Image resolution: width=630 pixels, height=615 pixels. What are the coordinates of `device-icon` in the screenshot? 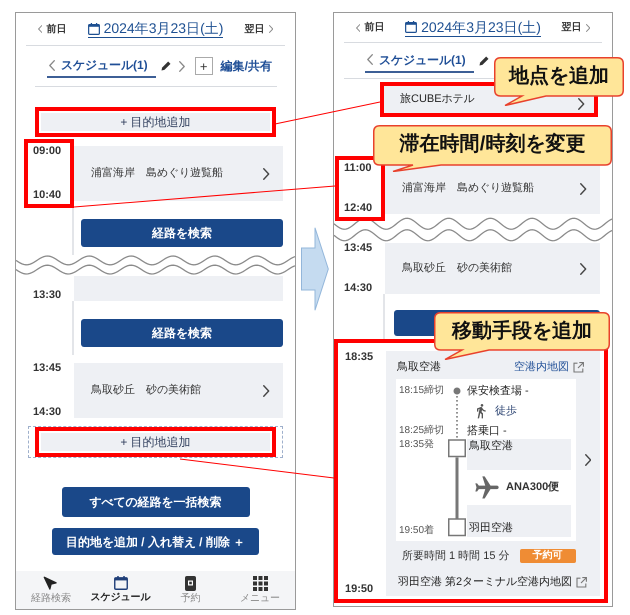 It's located at (190, 583).